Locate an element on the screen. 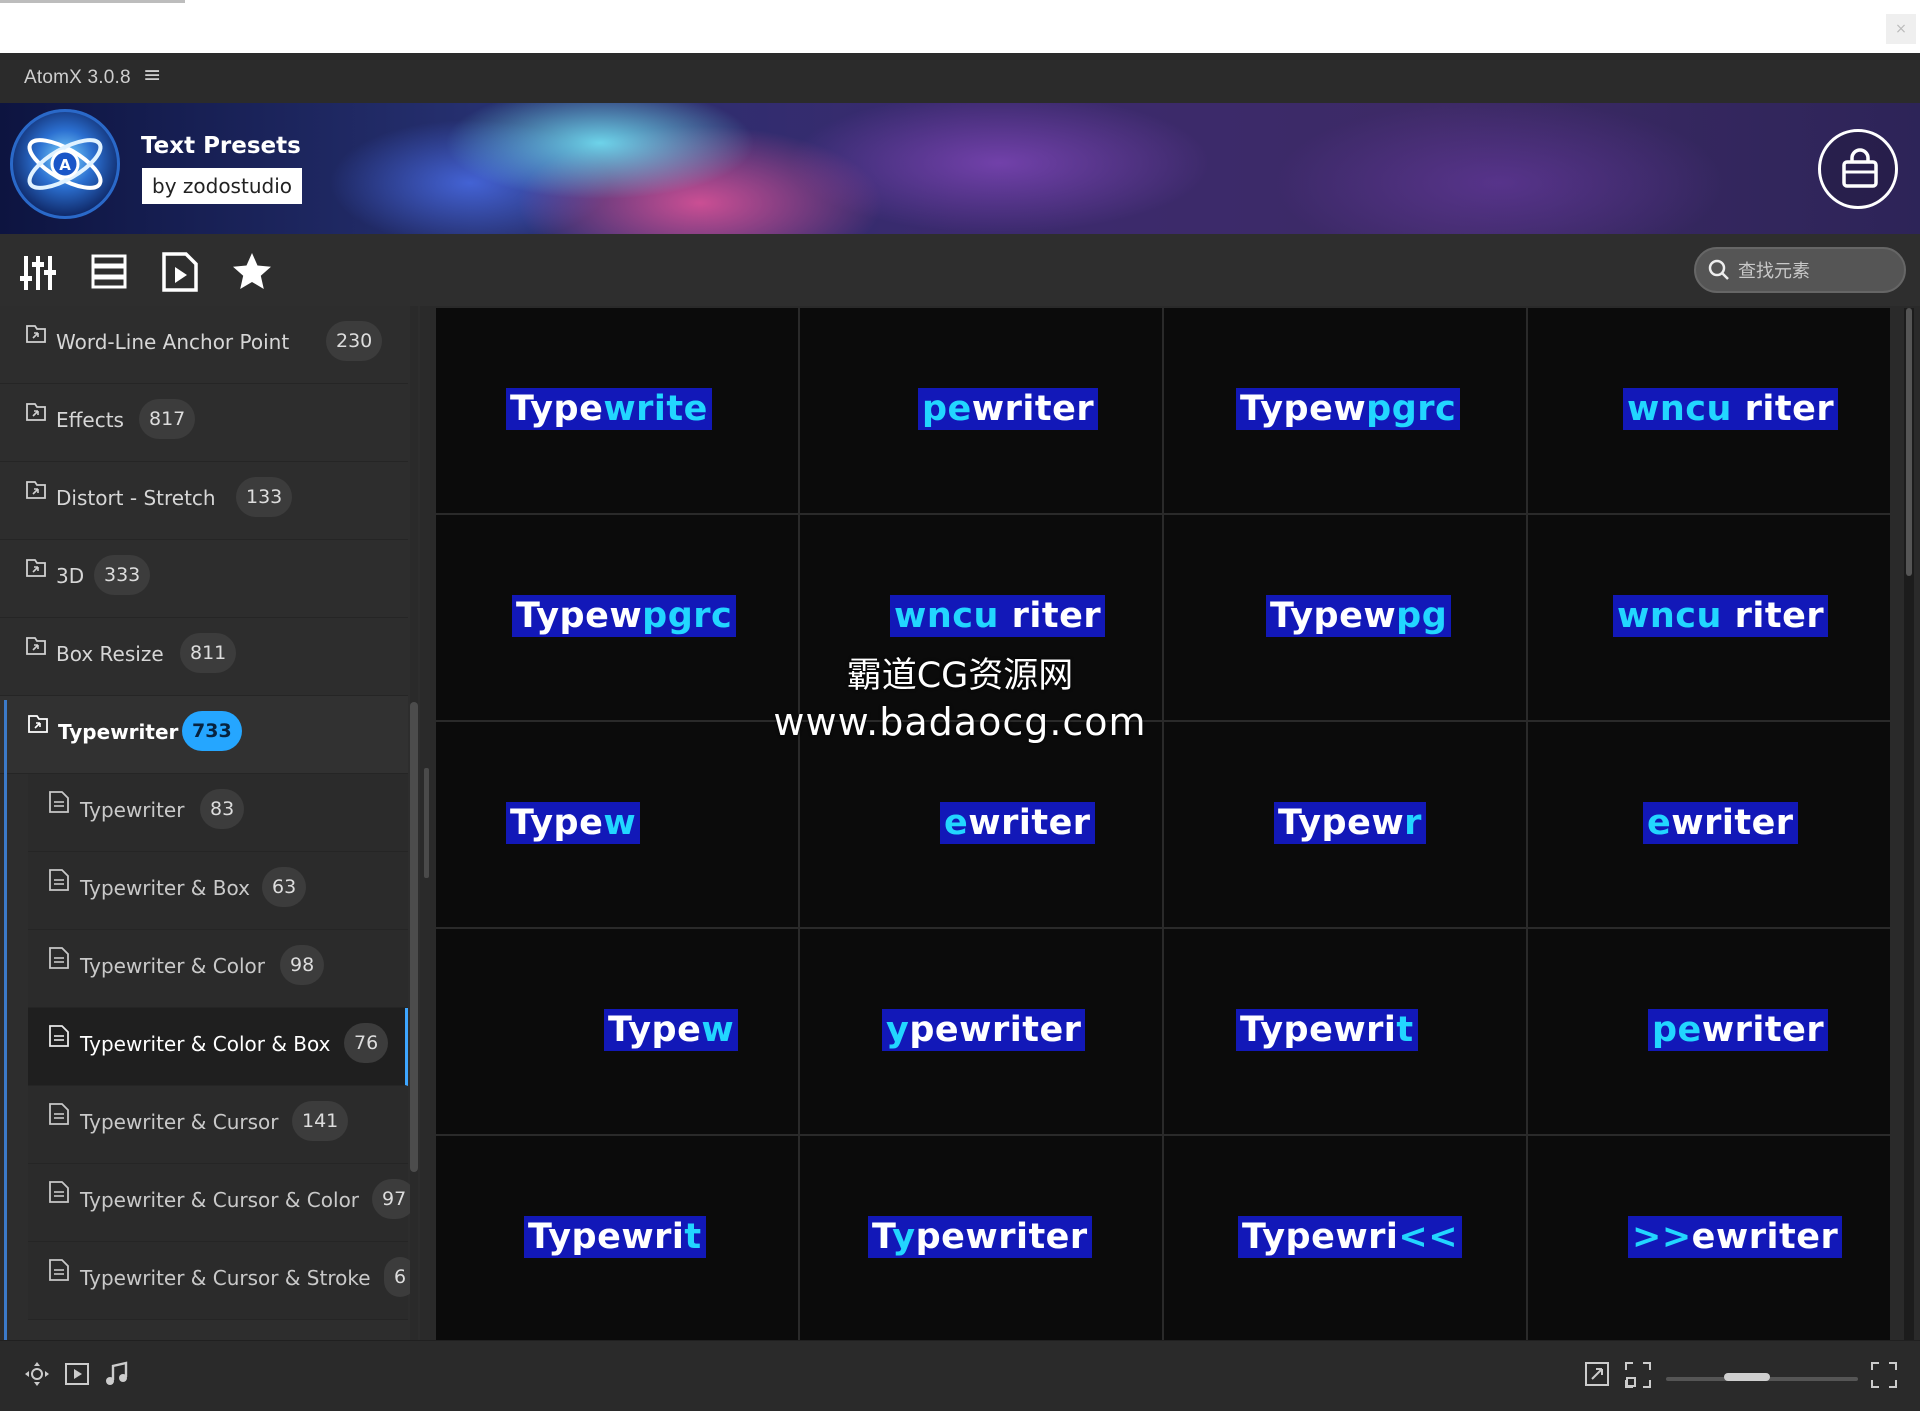 The height and width of the screenshot is (1411, 1920). folder-open-icon is located at coordinates (38, 726).